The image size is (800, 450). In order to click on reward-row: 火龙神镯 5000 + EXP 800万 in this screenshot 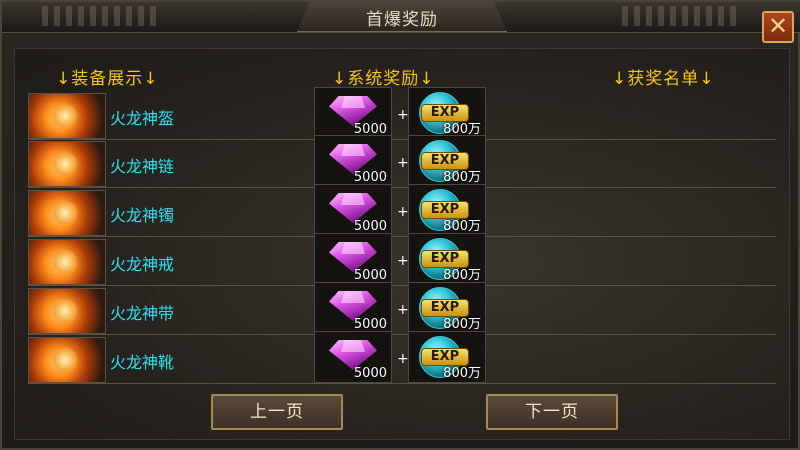, I will do `click(402, 210)`.